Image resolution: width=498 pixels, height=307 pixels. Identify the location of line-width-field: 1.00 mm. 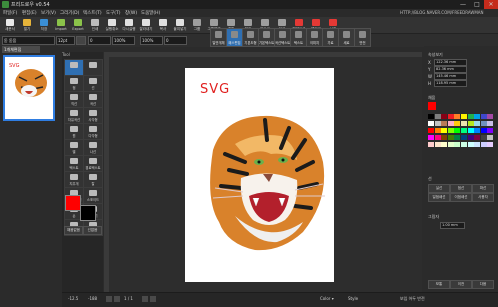
(452, 225).